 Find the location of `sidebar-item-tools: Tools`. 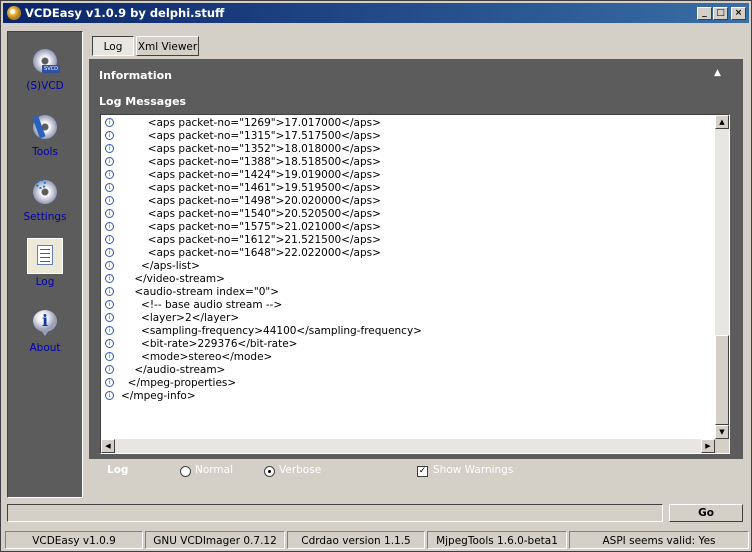

sidebar-item-tools: Tools is located at coordinates (45, 142).